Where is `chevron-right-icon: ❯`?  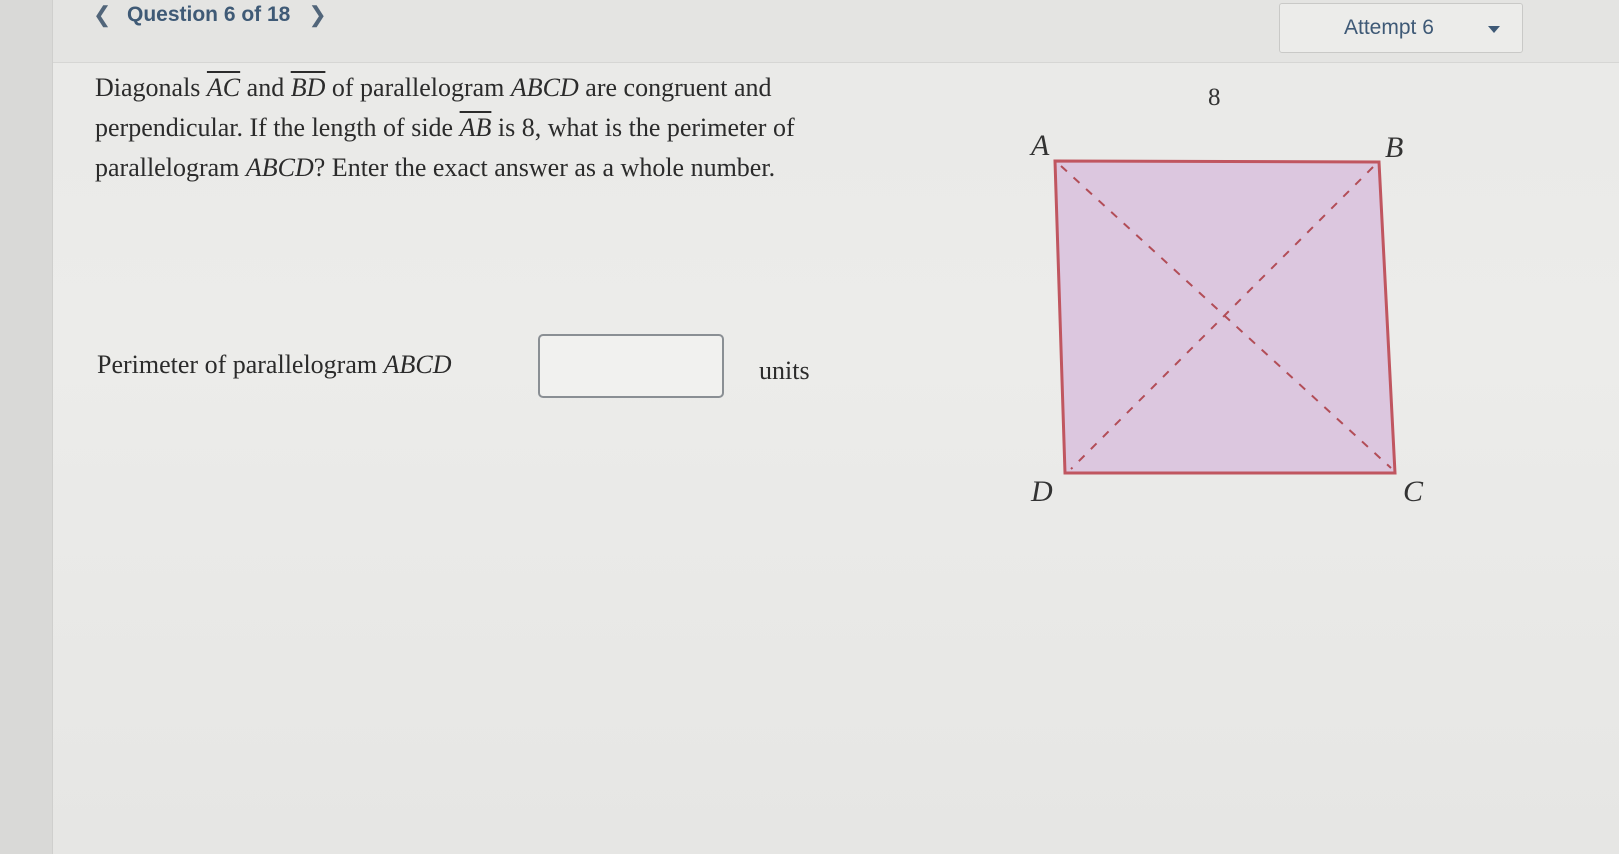
chevron-right-icon: ❯ is located at coordinates (319, 15).